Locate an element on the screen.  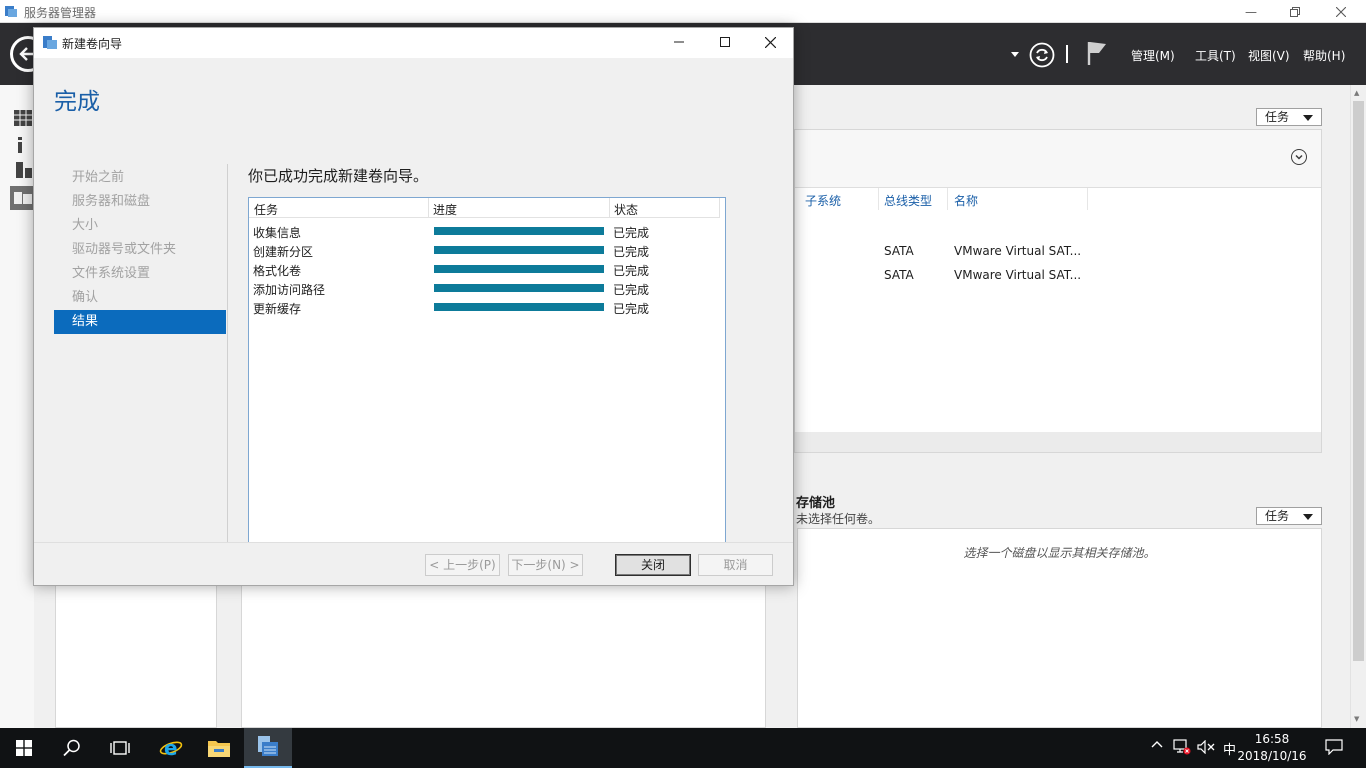
wizard-step: 驱动器号或文件夹 is located at coordinates (124, 249).